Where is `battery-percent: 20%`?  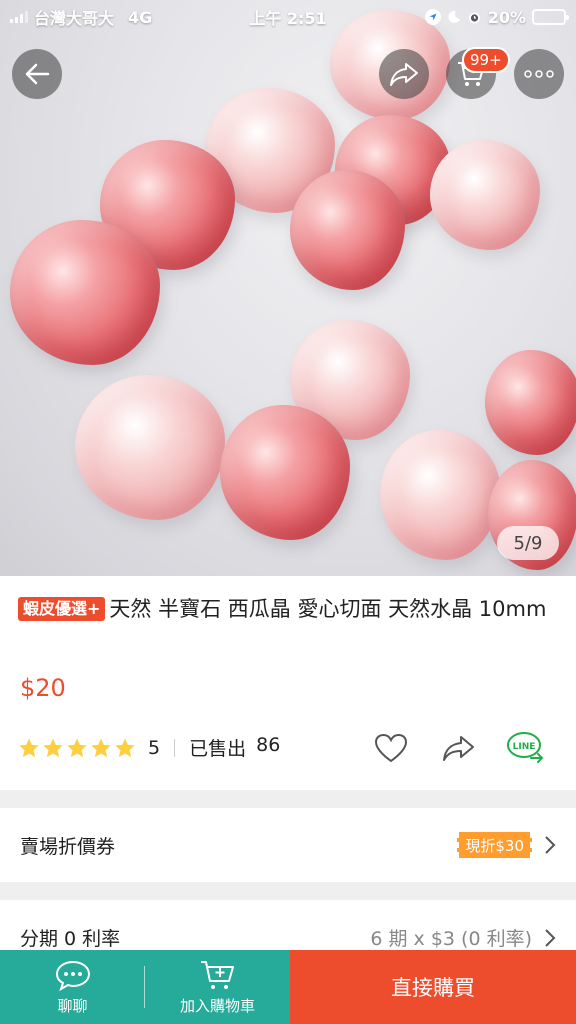 battery-percent: 20% is located at coordinates (506, 17).